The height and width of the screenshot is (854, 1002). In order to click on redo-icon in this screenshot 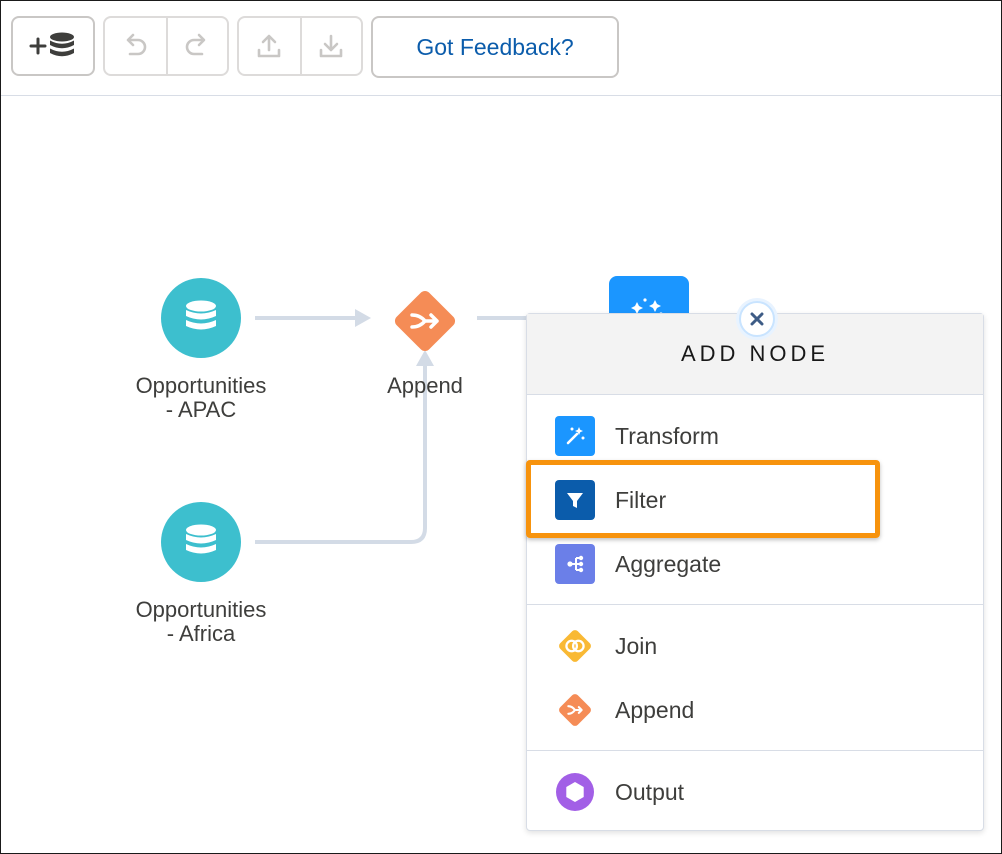, I will do `click(196, 44)`.